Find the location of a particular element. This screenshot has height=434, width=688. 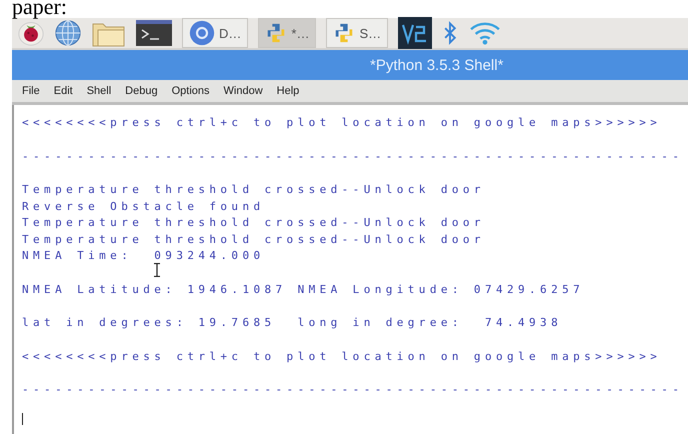

menu-item: Options is located at coordinates (191, 91).